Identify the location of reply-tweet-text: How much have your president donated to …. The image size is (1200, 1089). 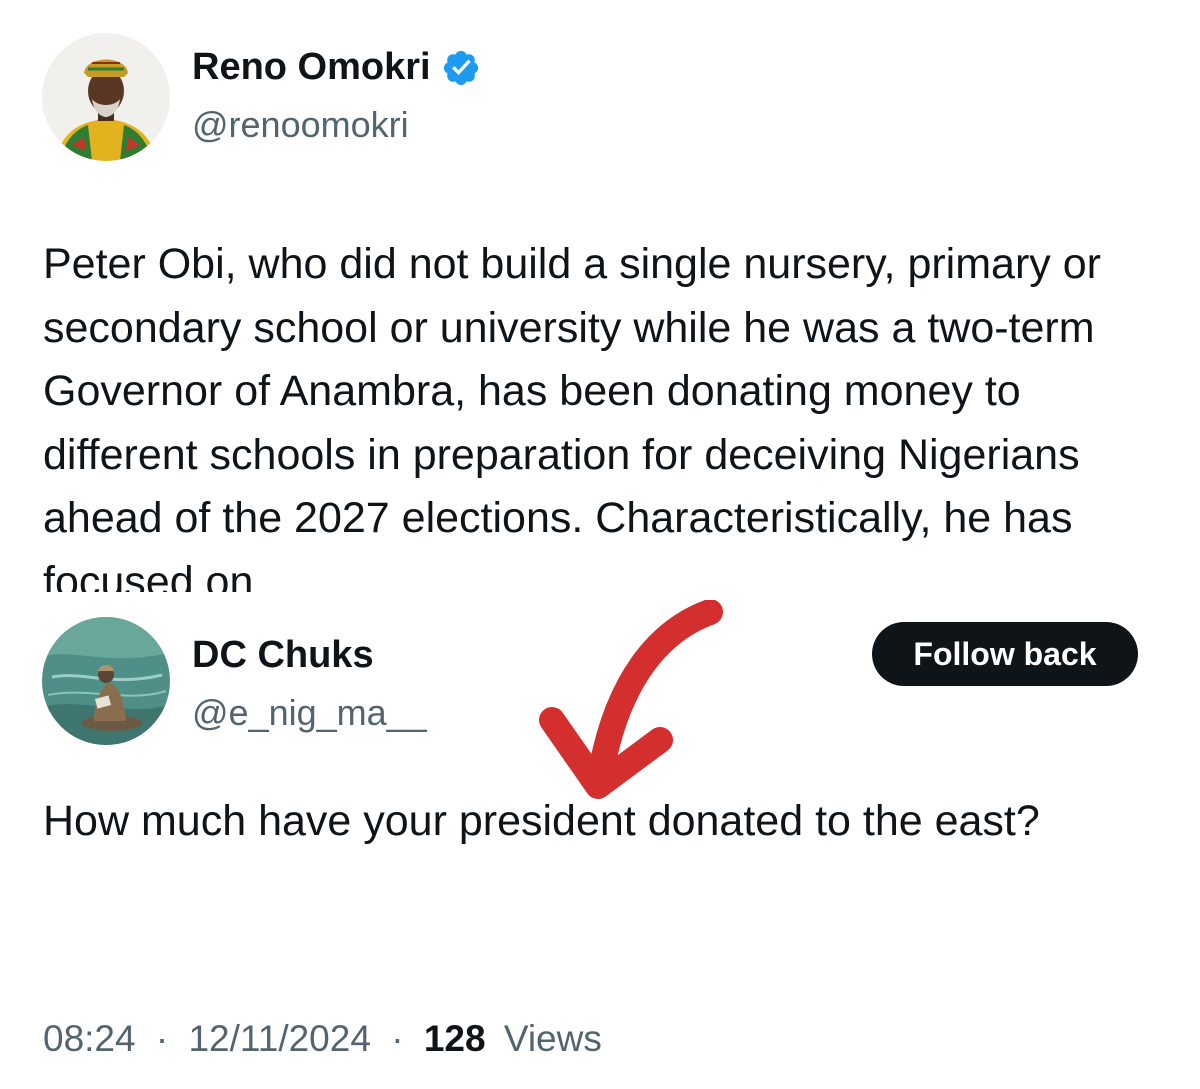
(541, 821).